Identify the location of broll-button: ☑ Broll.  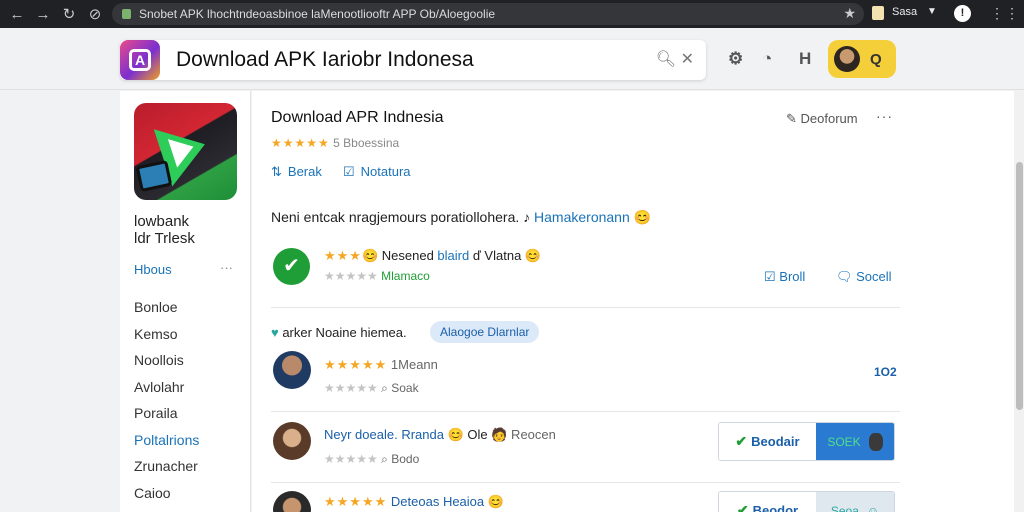
(784, 277).